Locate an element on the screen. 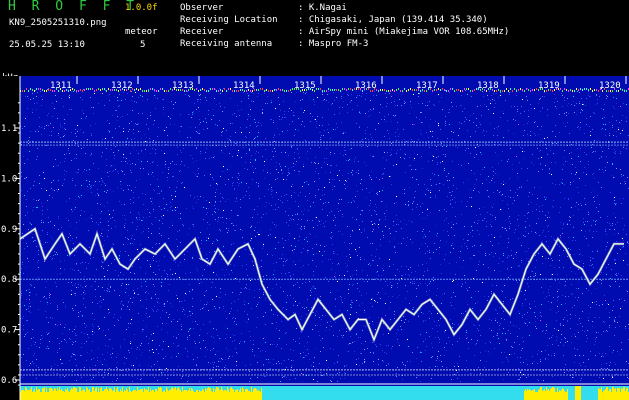  observer-label: Observer is located at coordinates (202, 8).